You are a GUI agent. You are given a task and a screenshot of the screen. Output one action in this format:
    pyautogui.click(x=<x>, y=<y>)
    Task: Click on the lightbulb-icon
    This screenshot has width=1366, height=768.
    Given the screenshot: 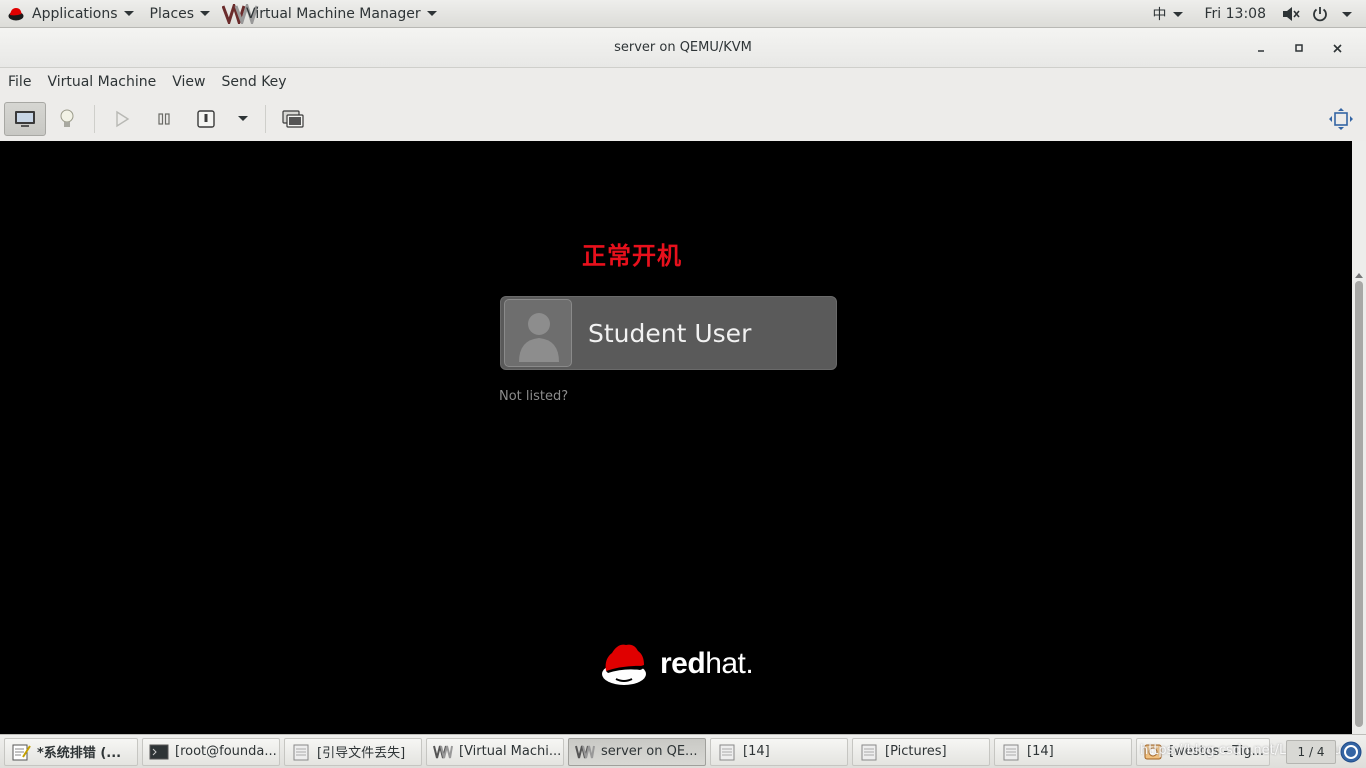 What is the action you would take?
    pyautogui.click(x=67, y=118)
    